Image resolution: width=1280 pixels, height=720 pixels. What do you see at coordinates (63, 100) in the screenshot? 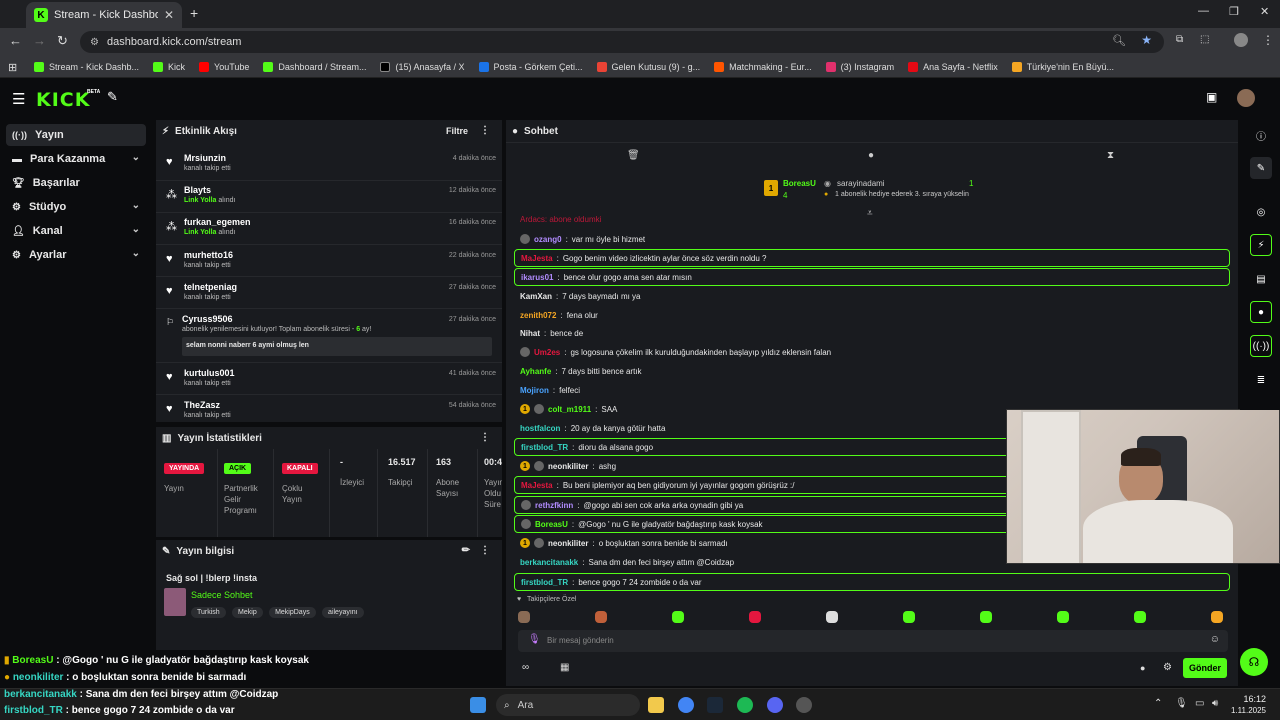
I see `kick-logo: KICK` at bounding box center [63, 100].